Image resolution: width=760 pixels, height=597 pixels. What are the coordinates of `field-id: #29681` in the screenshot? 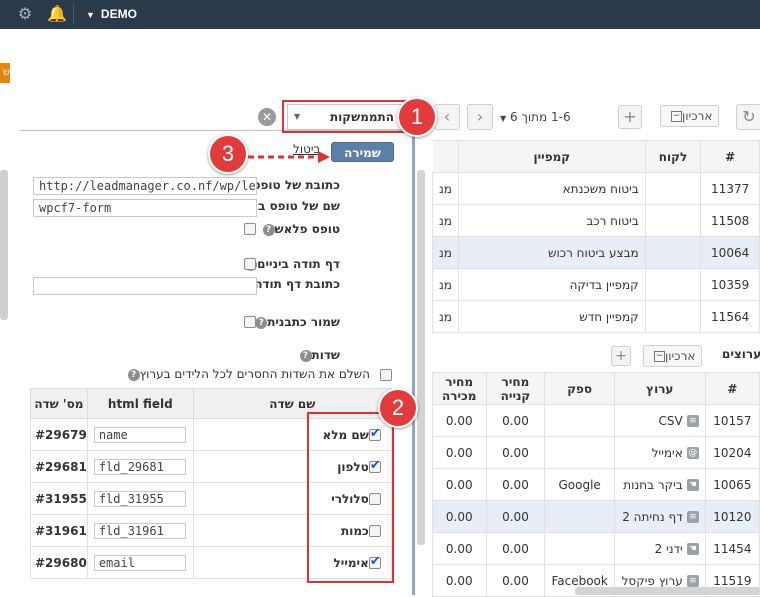 It's located at (59, 466).